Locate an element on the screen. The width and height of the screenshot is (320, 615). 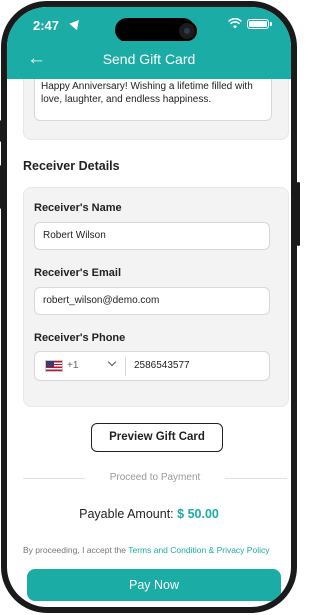
phone-number-input: 2586543577 is located at coordinates (162, 365).